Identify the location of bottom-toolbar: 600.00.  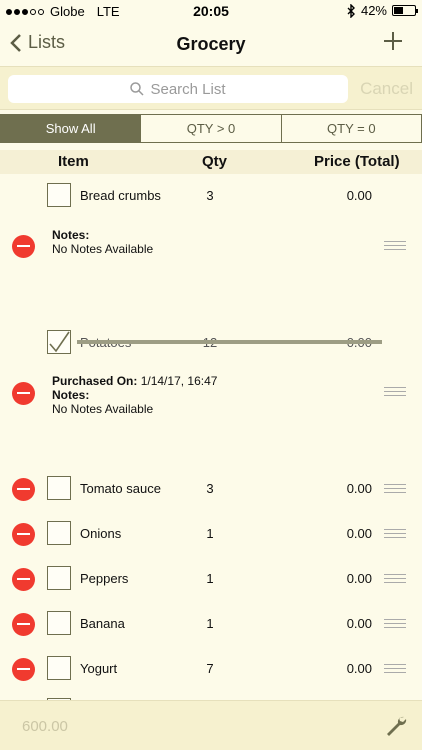
(211, 725).